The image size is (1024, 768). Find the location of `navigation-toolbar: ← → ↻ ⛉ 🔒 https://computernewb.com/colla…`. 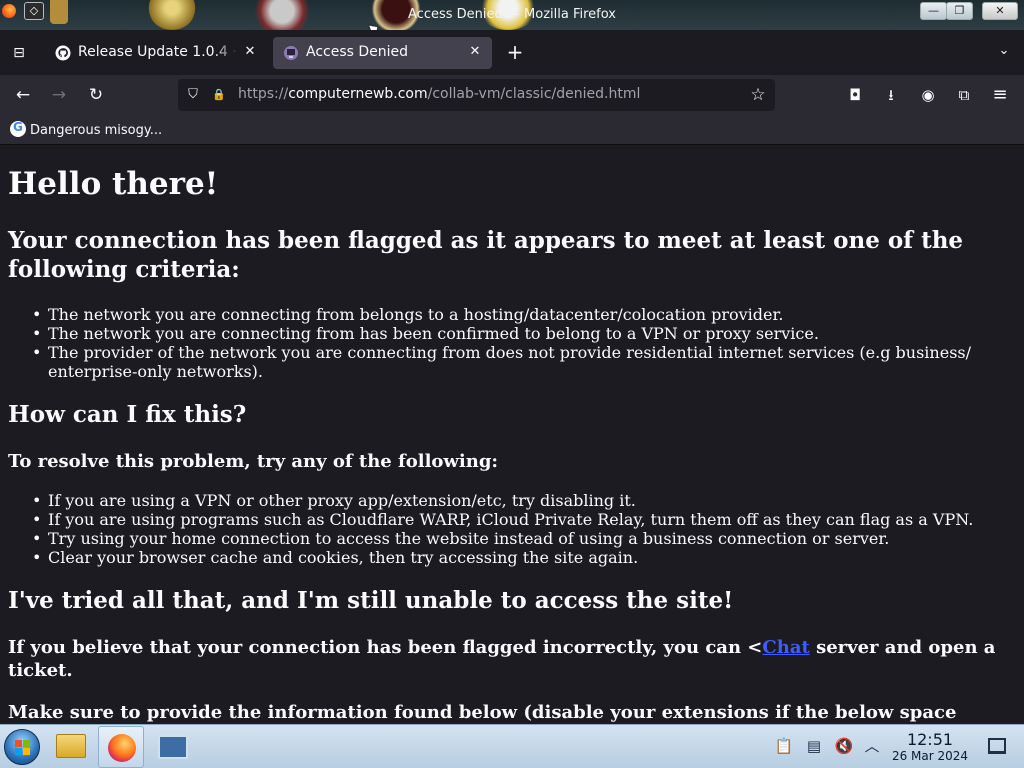

navigation-toolbar: ← → ↻ ⛉ 🔒 https://computernewb.com/colla… is located at coordinates (512, 95).